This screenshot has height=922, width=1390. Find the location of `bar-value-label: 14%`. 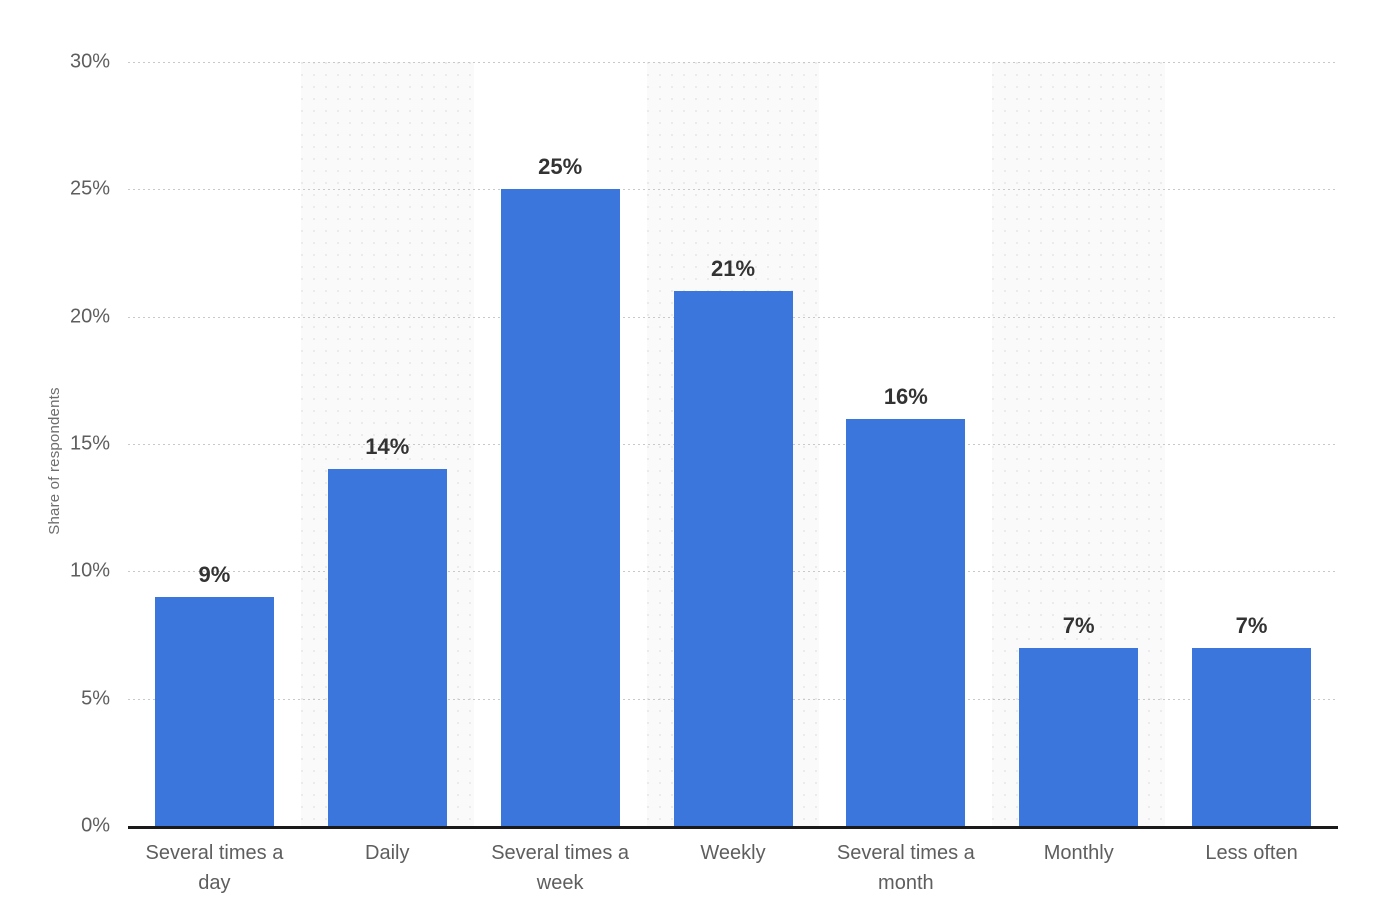

bar-value-label: 14% is located at coordinates (387, 447).